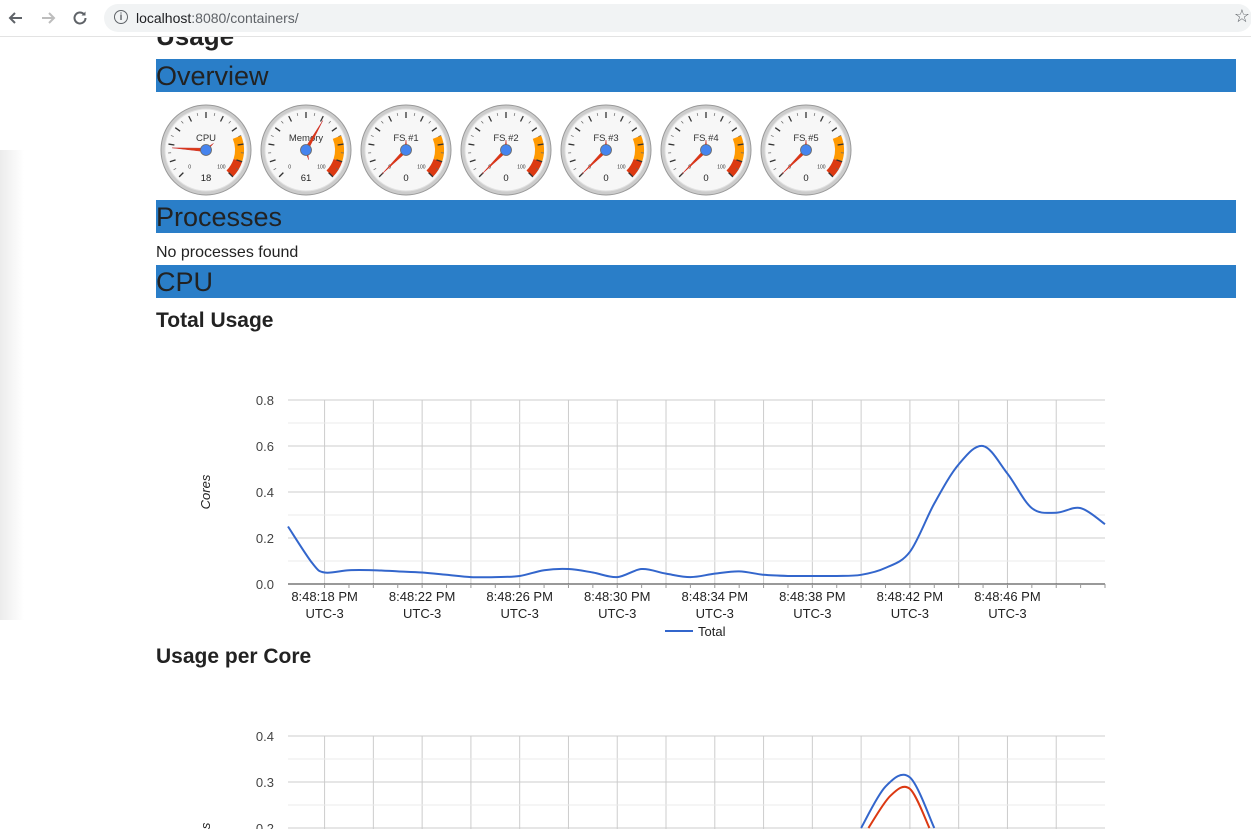 This screenshot has width=1251, height=829. What do you see at coordinates (245, 18) in the screenshot?
I see `url-path: :8080/containers/` at bounding box center [245, 18].